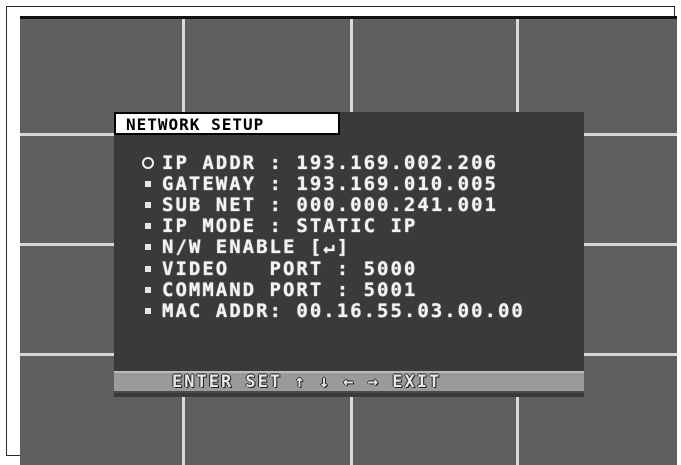 The image size is (681, 465). Describe the element at coordinates (290, 226) in the screenshot. I see `menu-item-label: IP MODE : STATIC IP` at that location.